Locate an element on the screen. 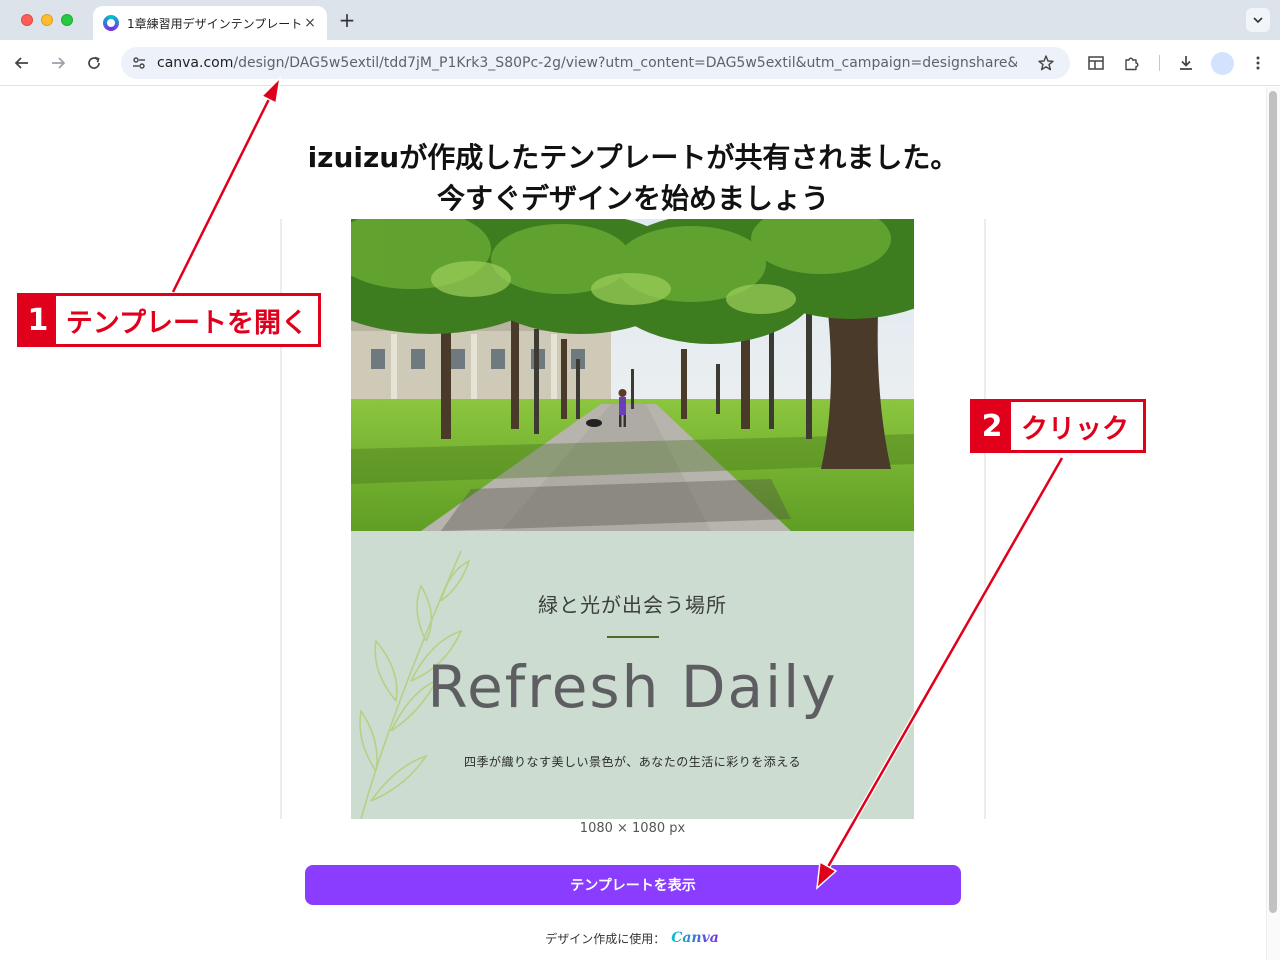 The image size is (1280, 960). annotation-callout-1: 1 テンプレートを開く is located at coordinates (169, 320).